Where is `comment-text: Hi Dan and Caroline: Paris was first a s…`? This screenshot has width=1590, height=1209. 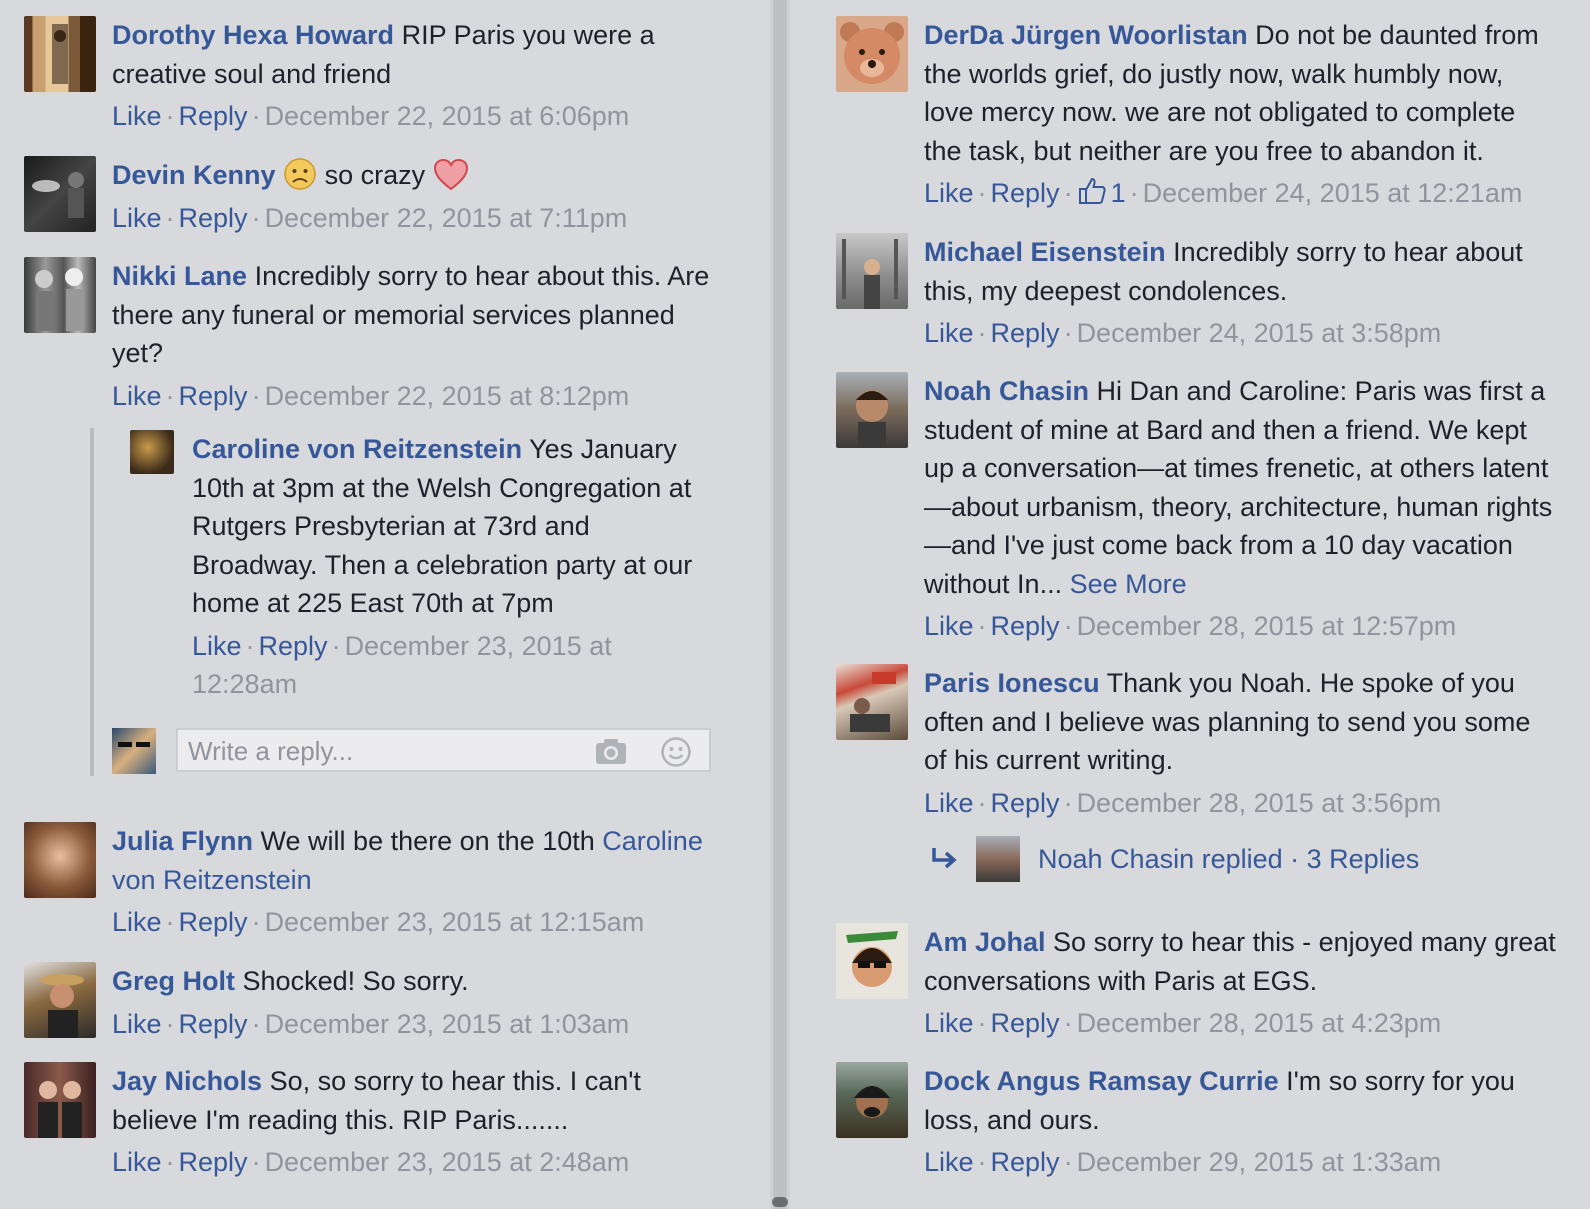
comment-text: Hi Dan and Caroline: Paris was first a s… is located at coordinates (1238, 487).